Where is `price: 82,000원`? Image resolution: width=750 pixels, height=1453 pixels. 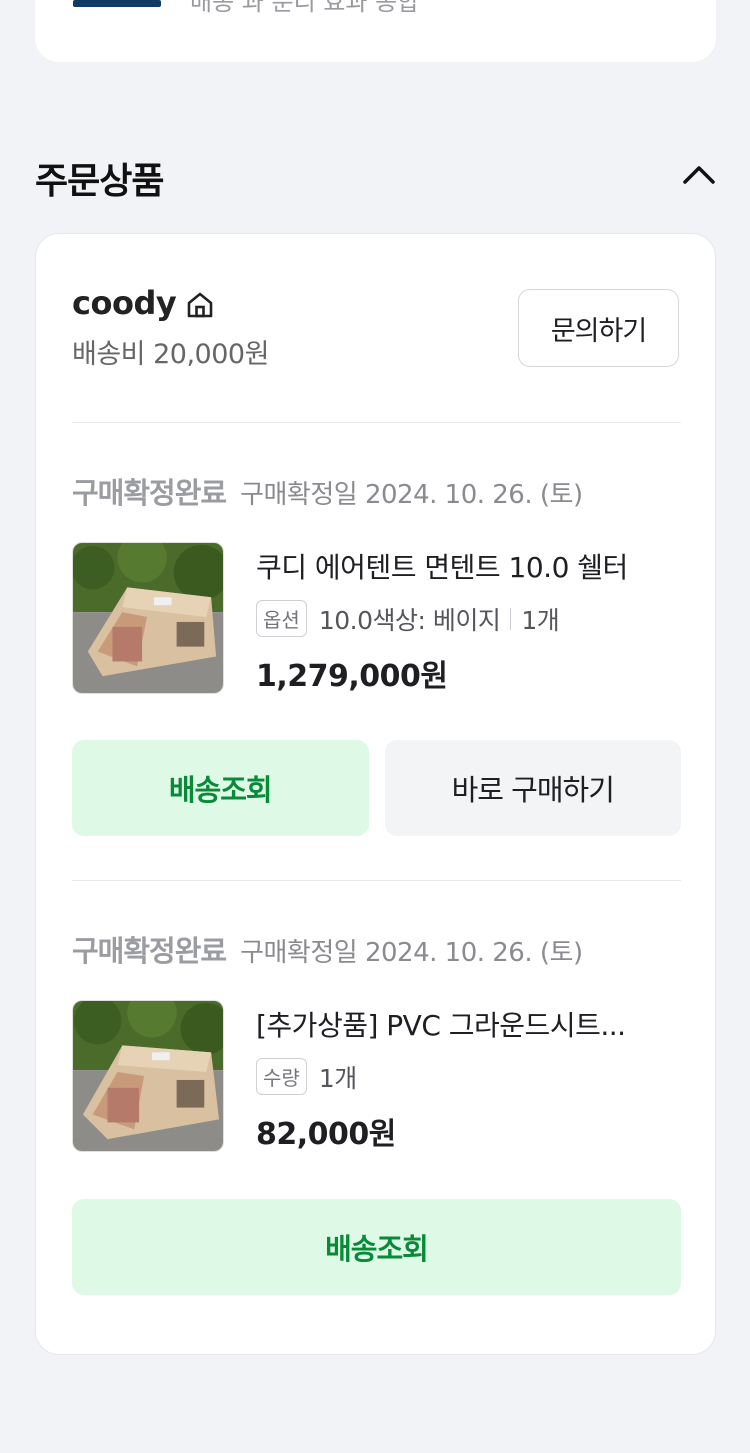 price: 82,000원 is located at coordinates (326, 1134).